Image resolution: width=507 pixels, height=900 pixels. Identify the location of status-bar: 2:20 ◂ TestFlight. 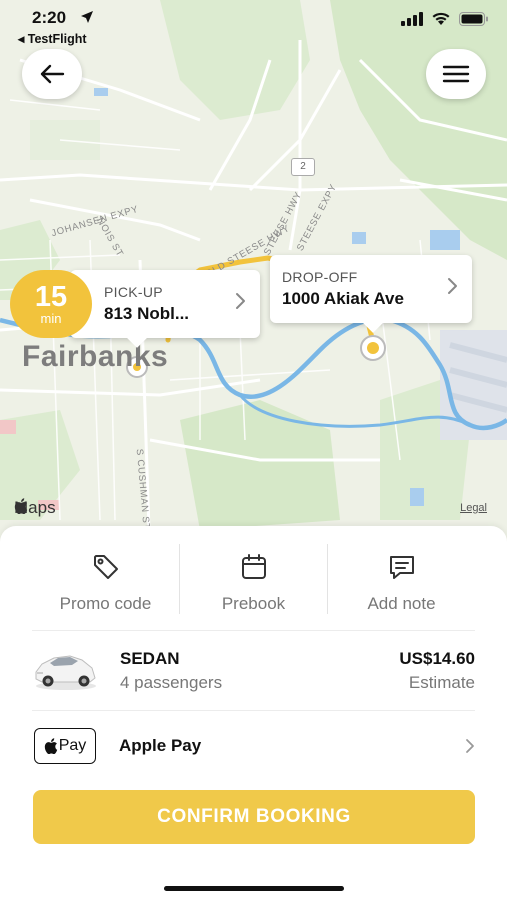
(253, 25).